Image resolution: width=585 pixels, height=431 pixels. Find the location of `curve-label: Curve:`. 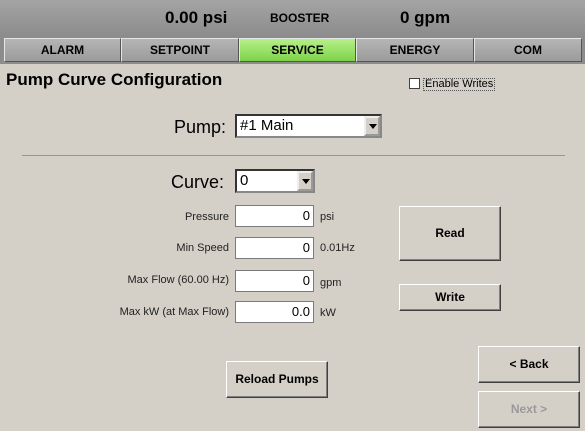

curve-label: Curve: is located at coordinates (198, 182).